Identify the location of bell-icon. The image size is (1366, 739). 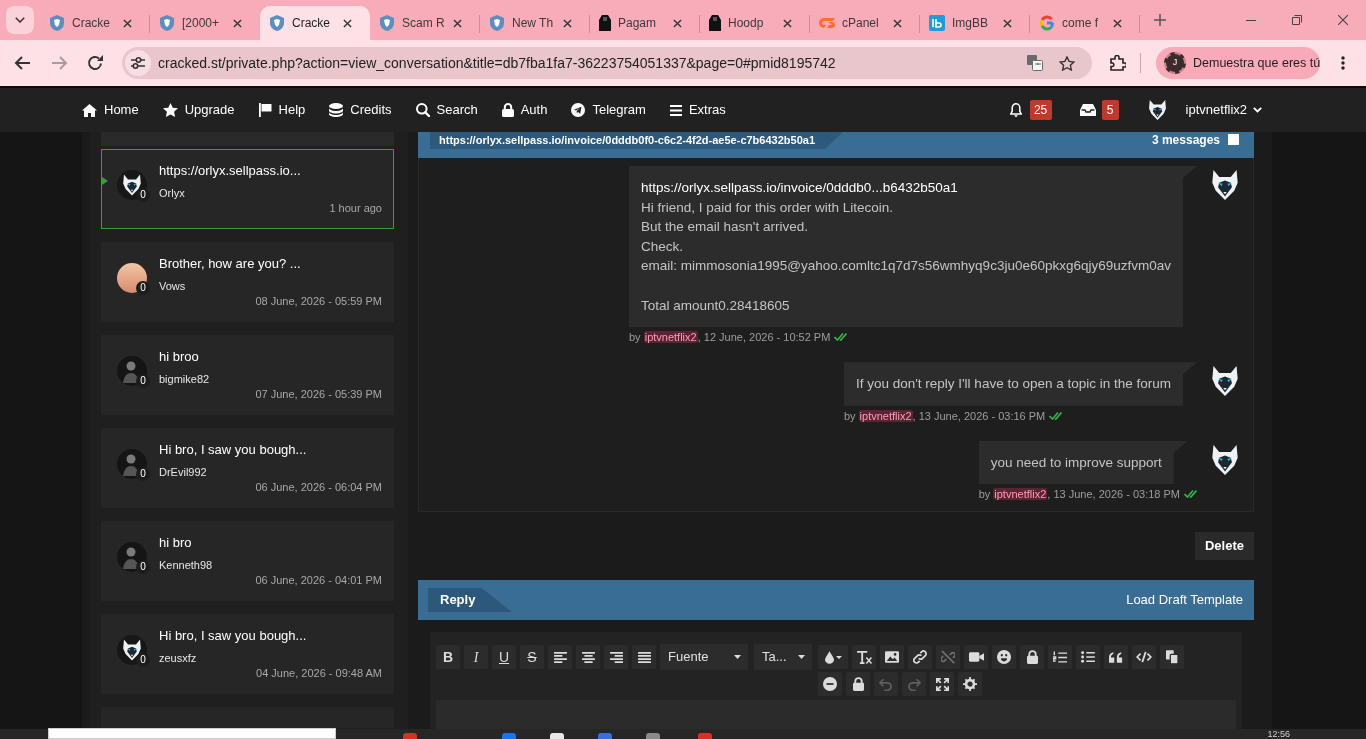
(1015, 110).